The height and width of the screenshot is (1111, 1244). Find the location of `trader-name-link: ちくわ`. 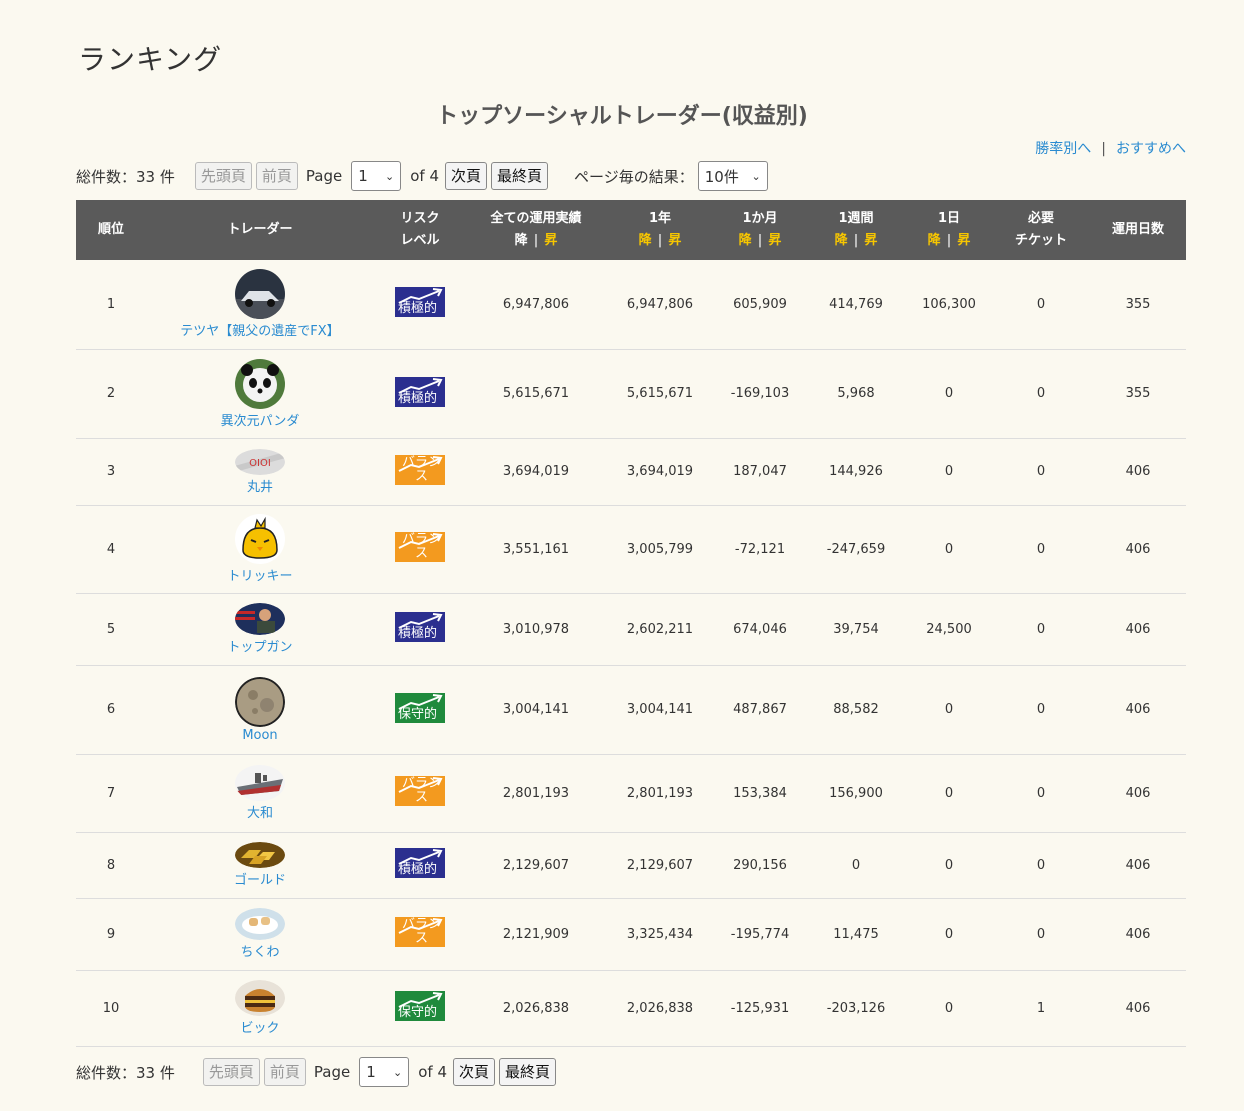

trader-name-link: ちくわ is located at coordinates (260, 950).